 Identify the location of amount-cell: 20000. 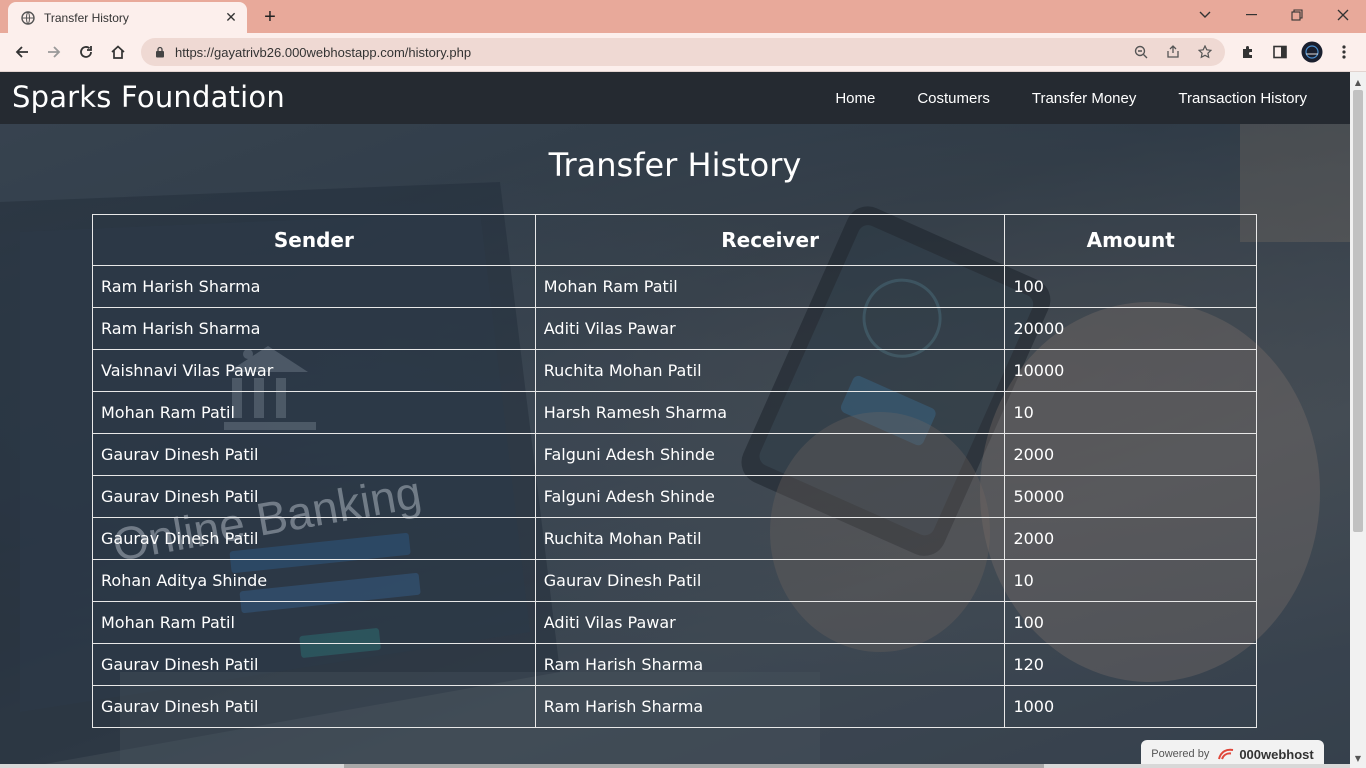
(1130, 328).